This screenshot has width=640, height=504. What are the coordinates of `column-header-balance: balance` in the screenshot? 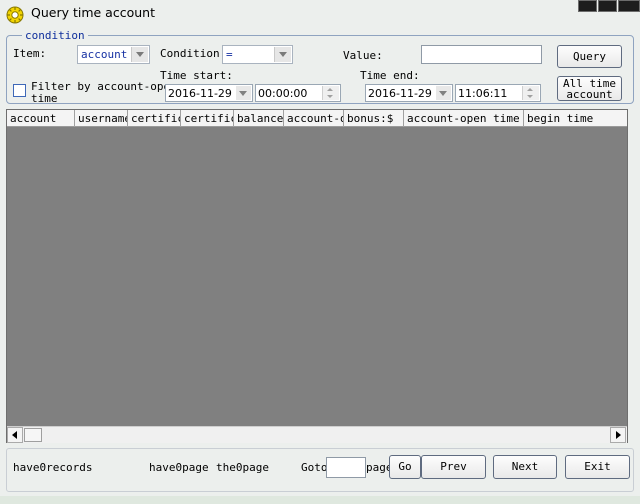 It's located at (259, 118).